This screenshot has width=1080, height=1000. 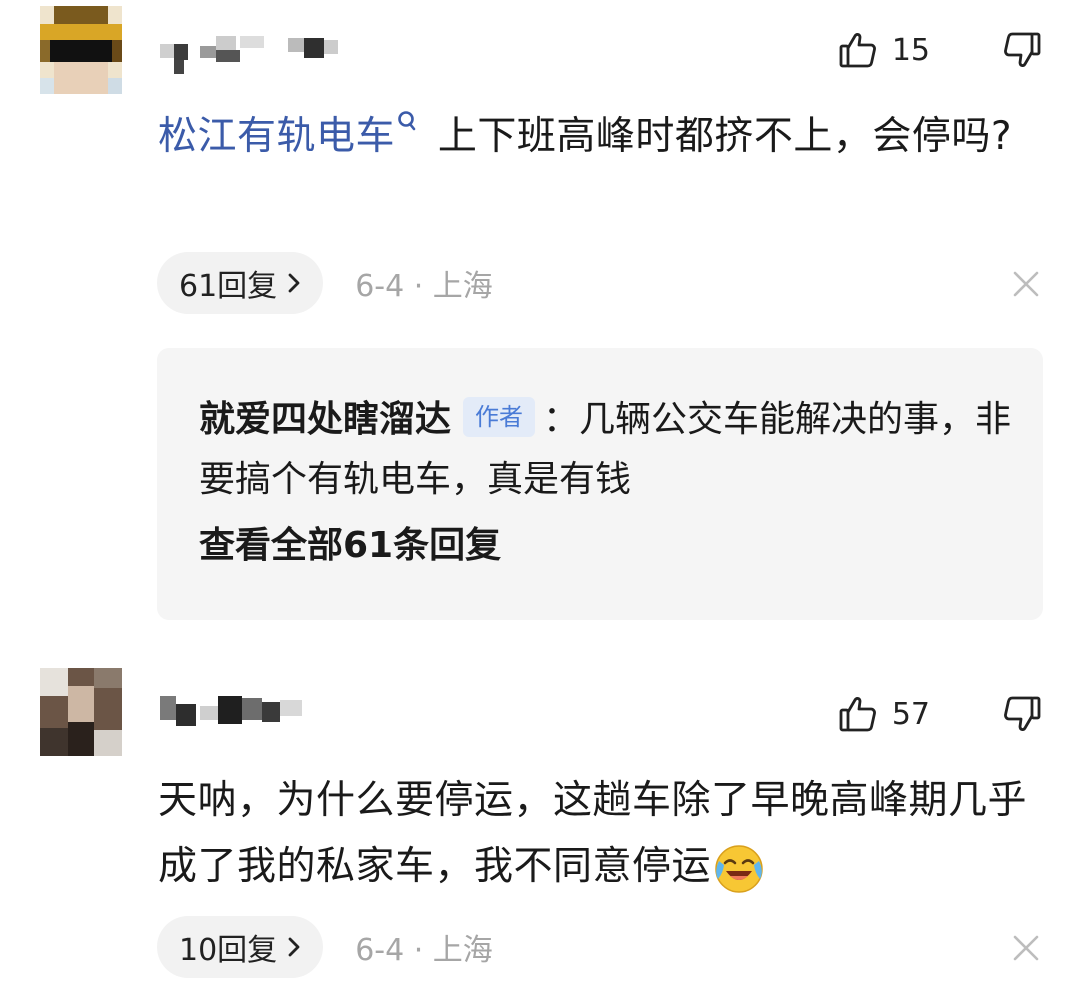 What do you see at coordinates (325, 283) in the screenshot?
I see `comment-meta: 61回复 6-4 · 上海` at bounding box center [325, 283].